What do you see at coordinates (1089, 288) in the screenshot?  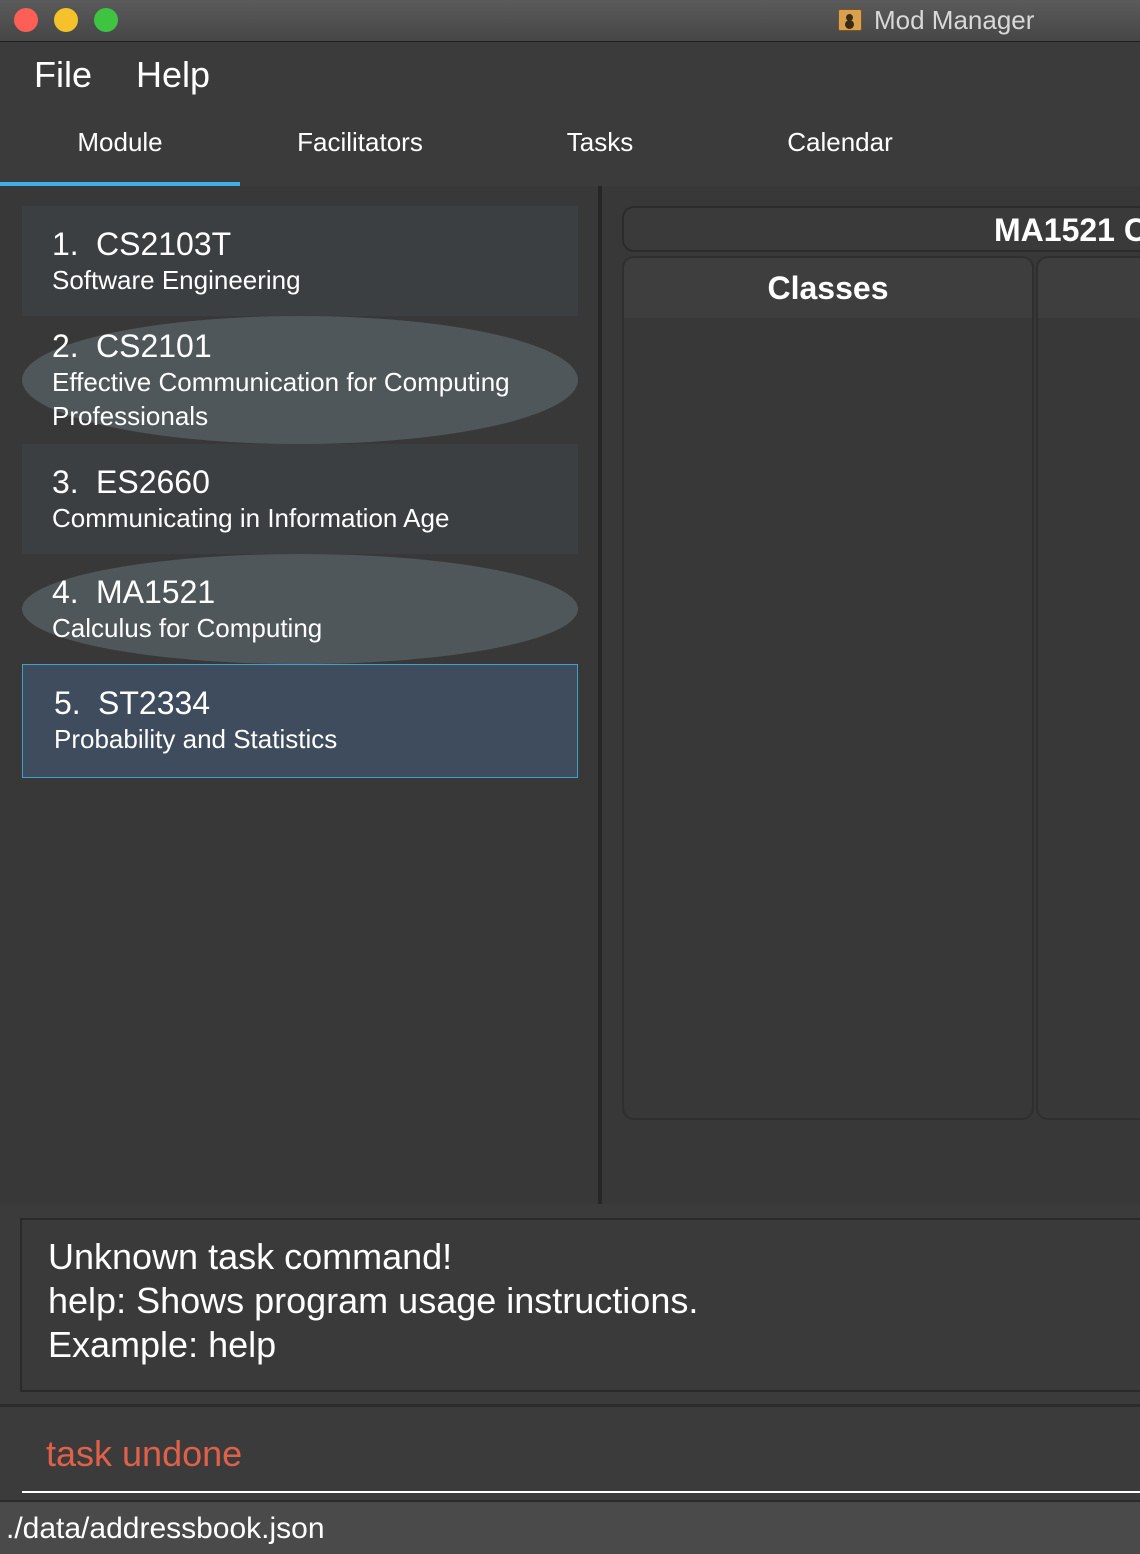 I see `secondary-panel-header` at bounding box center [1089, 288].